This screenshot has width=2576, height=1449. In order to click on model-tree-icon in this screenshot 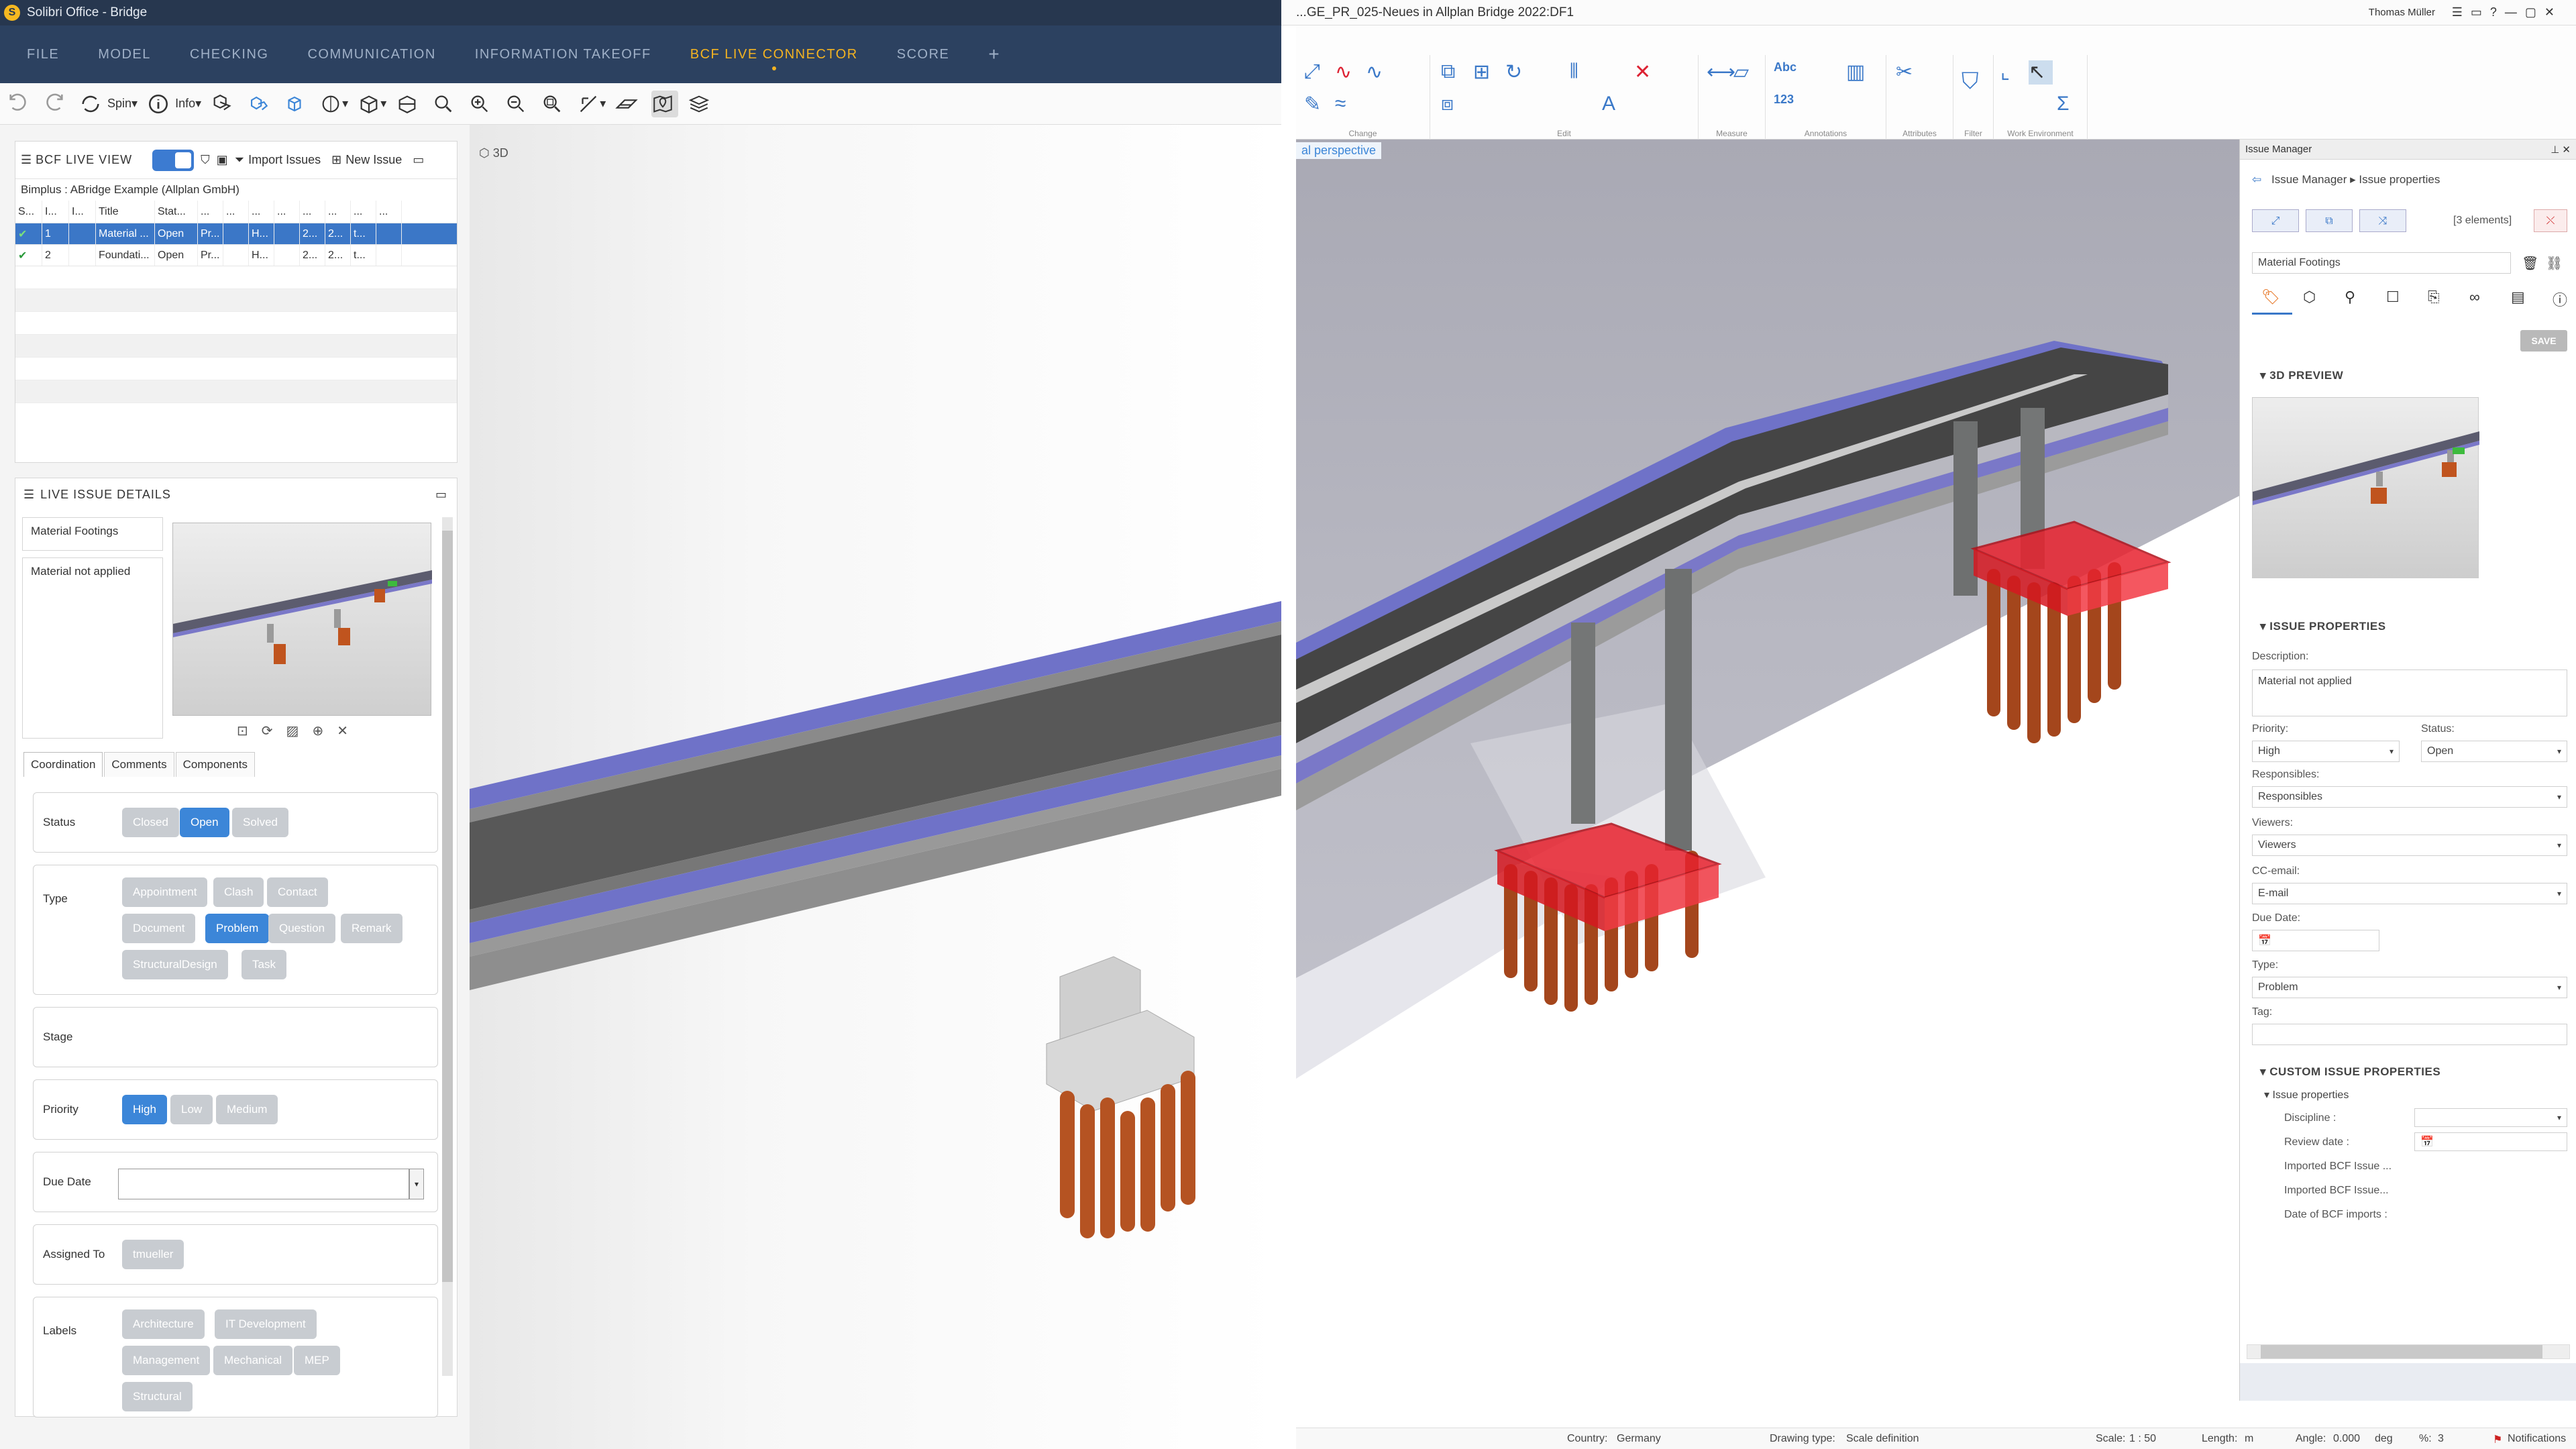, I will do `click(224, 104)`.